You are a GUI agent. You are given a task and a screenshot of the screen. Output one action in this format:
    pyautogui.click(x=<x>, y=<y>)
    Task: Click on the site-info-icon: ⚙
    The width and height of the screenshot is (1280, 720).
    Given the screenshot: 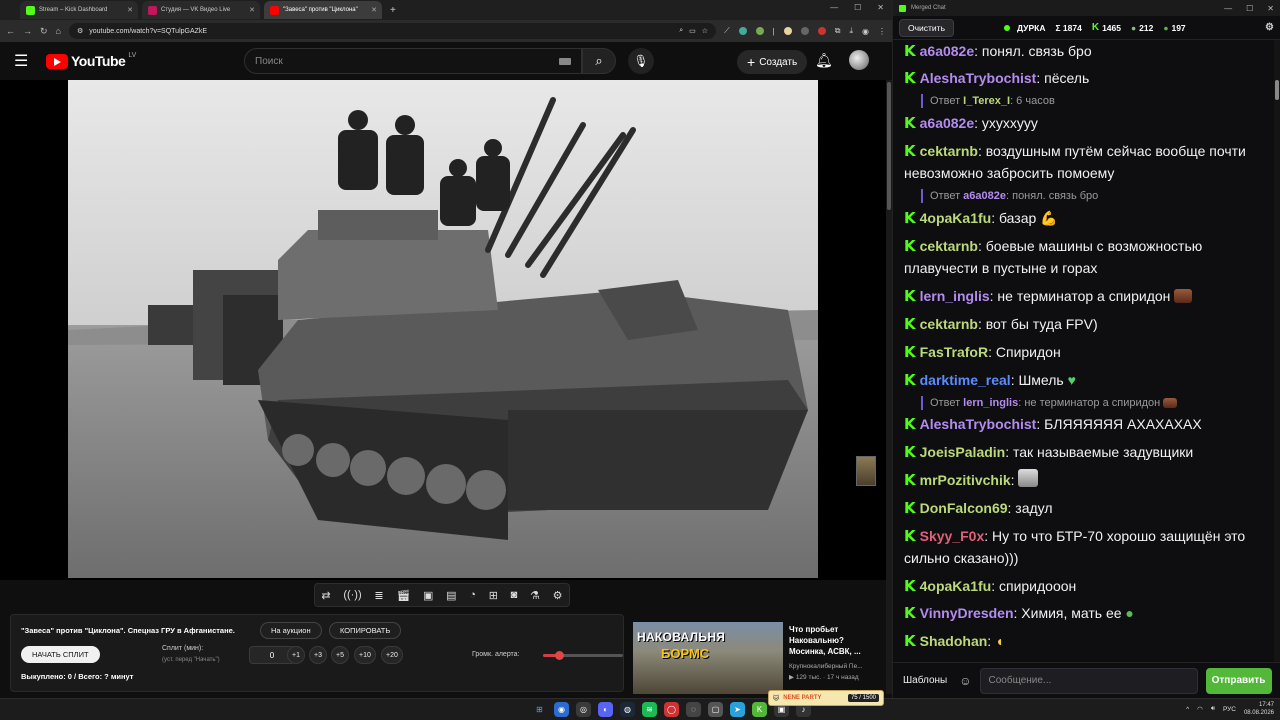 What is the action you would take?
    pyautogui.click(x=80, y=31)
    